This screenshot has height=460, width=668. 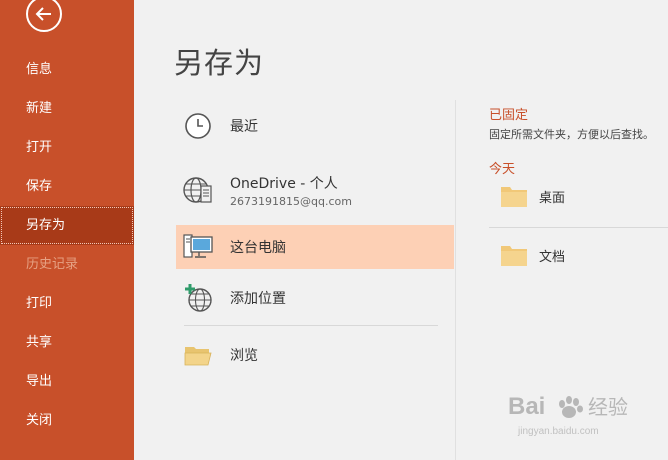 What do you see at coordinates (583, 255) in the screenshot?
I see `folder-documents: 文档` at bounding box center [583, 255].